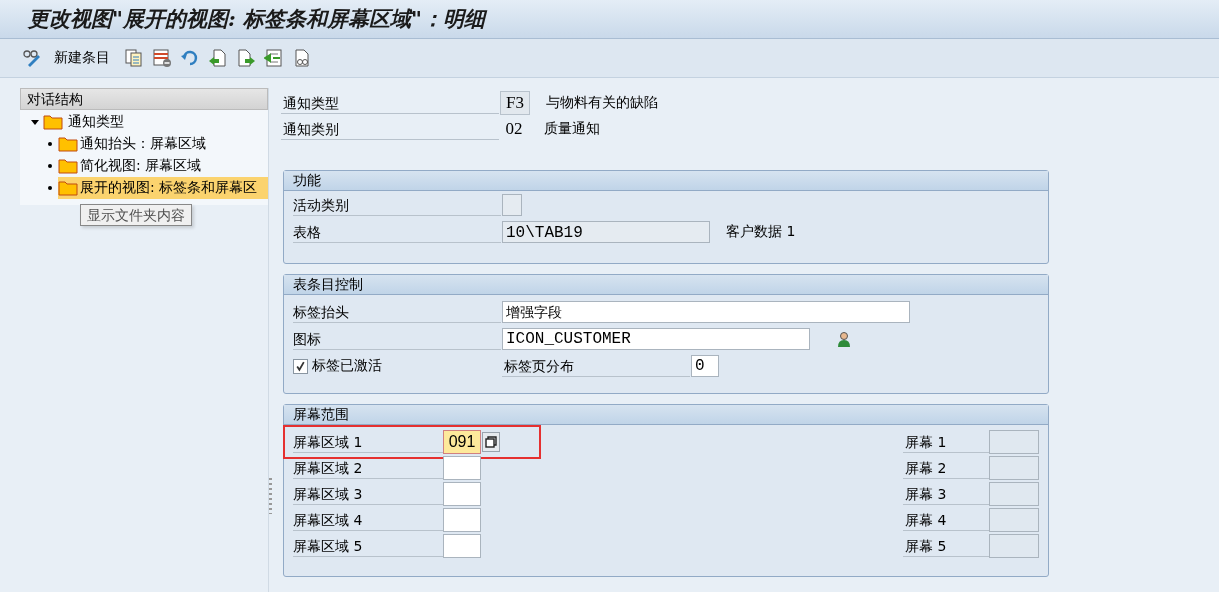 This screenshot has width=1219, height=592. Describe the element at coordinates (302, 58) in the screenshot. I see `document-glasses-icon` at that location.